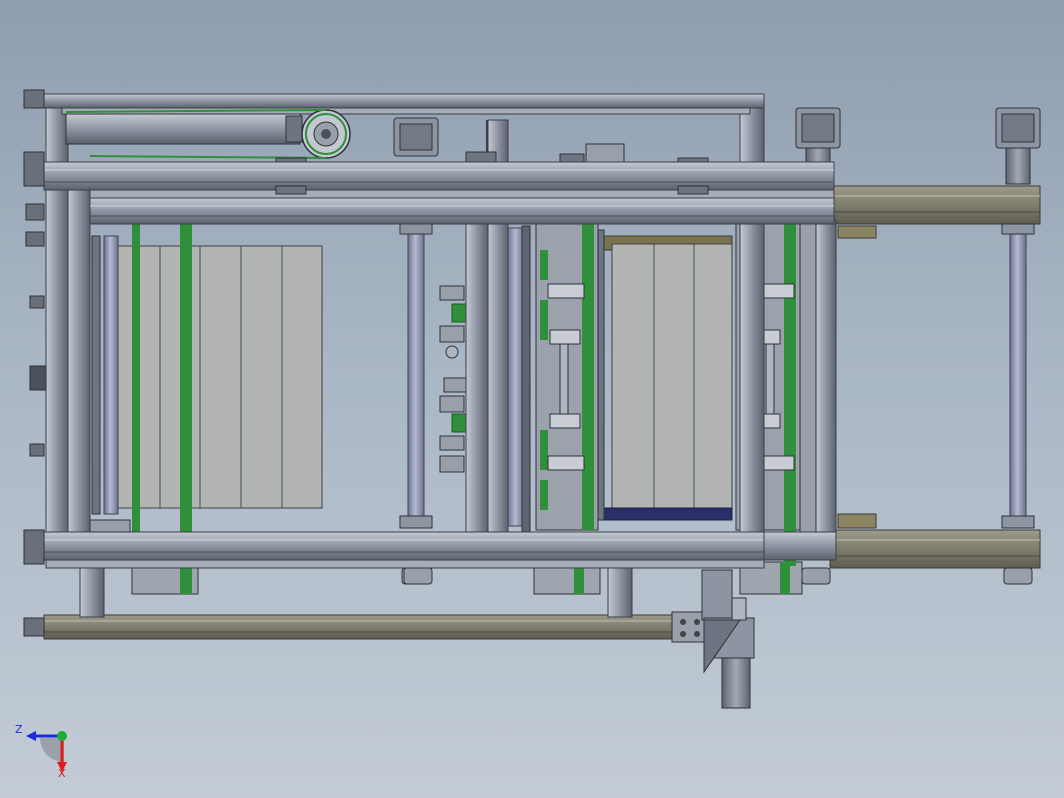  I want to click on right-extension, so click(935, 385).